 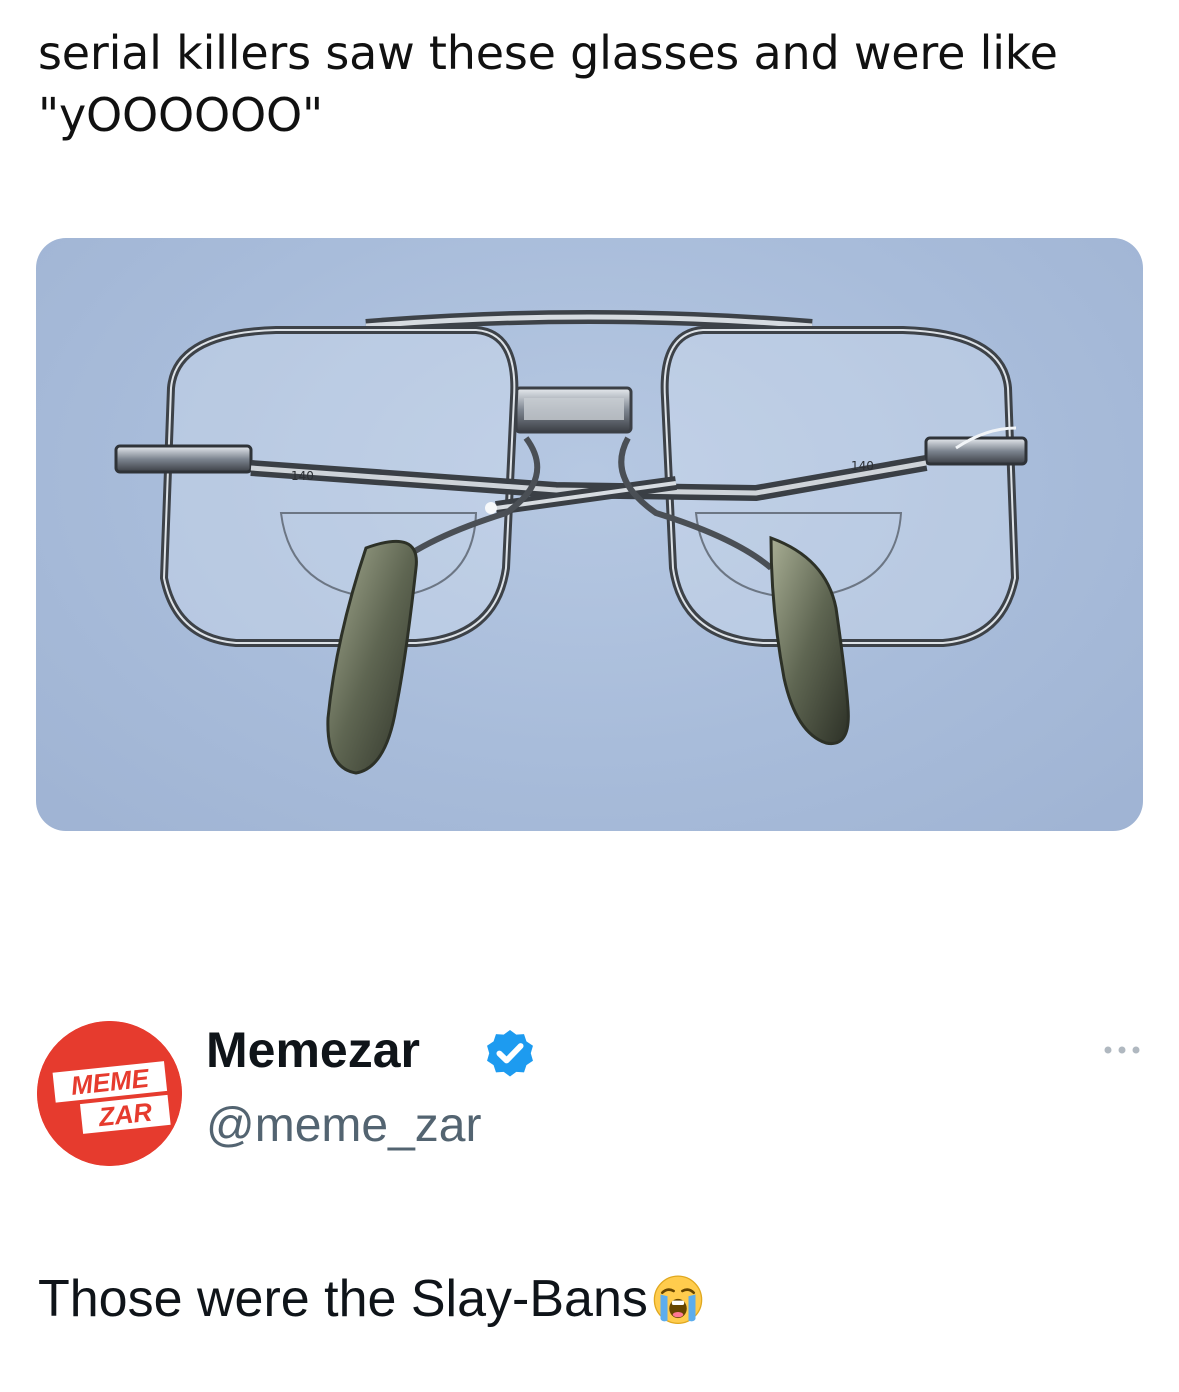 What do you see at coordinates (343, 1126) in the screenshot?
I see `user-handle: @meme_zar` at bounding box center [343, 1126].